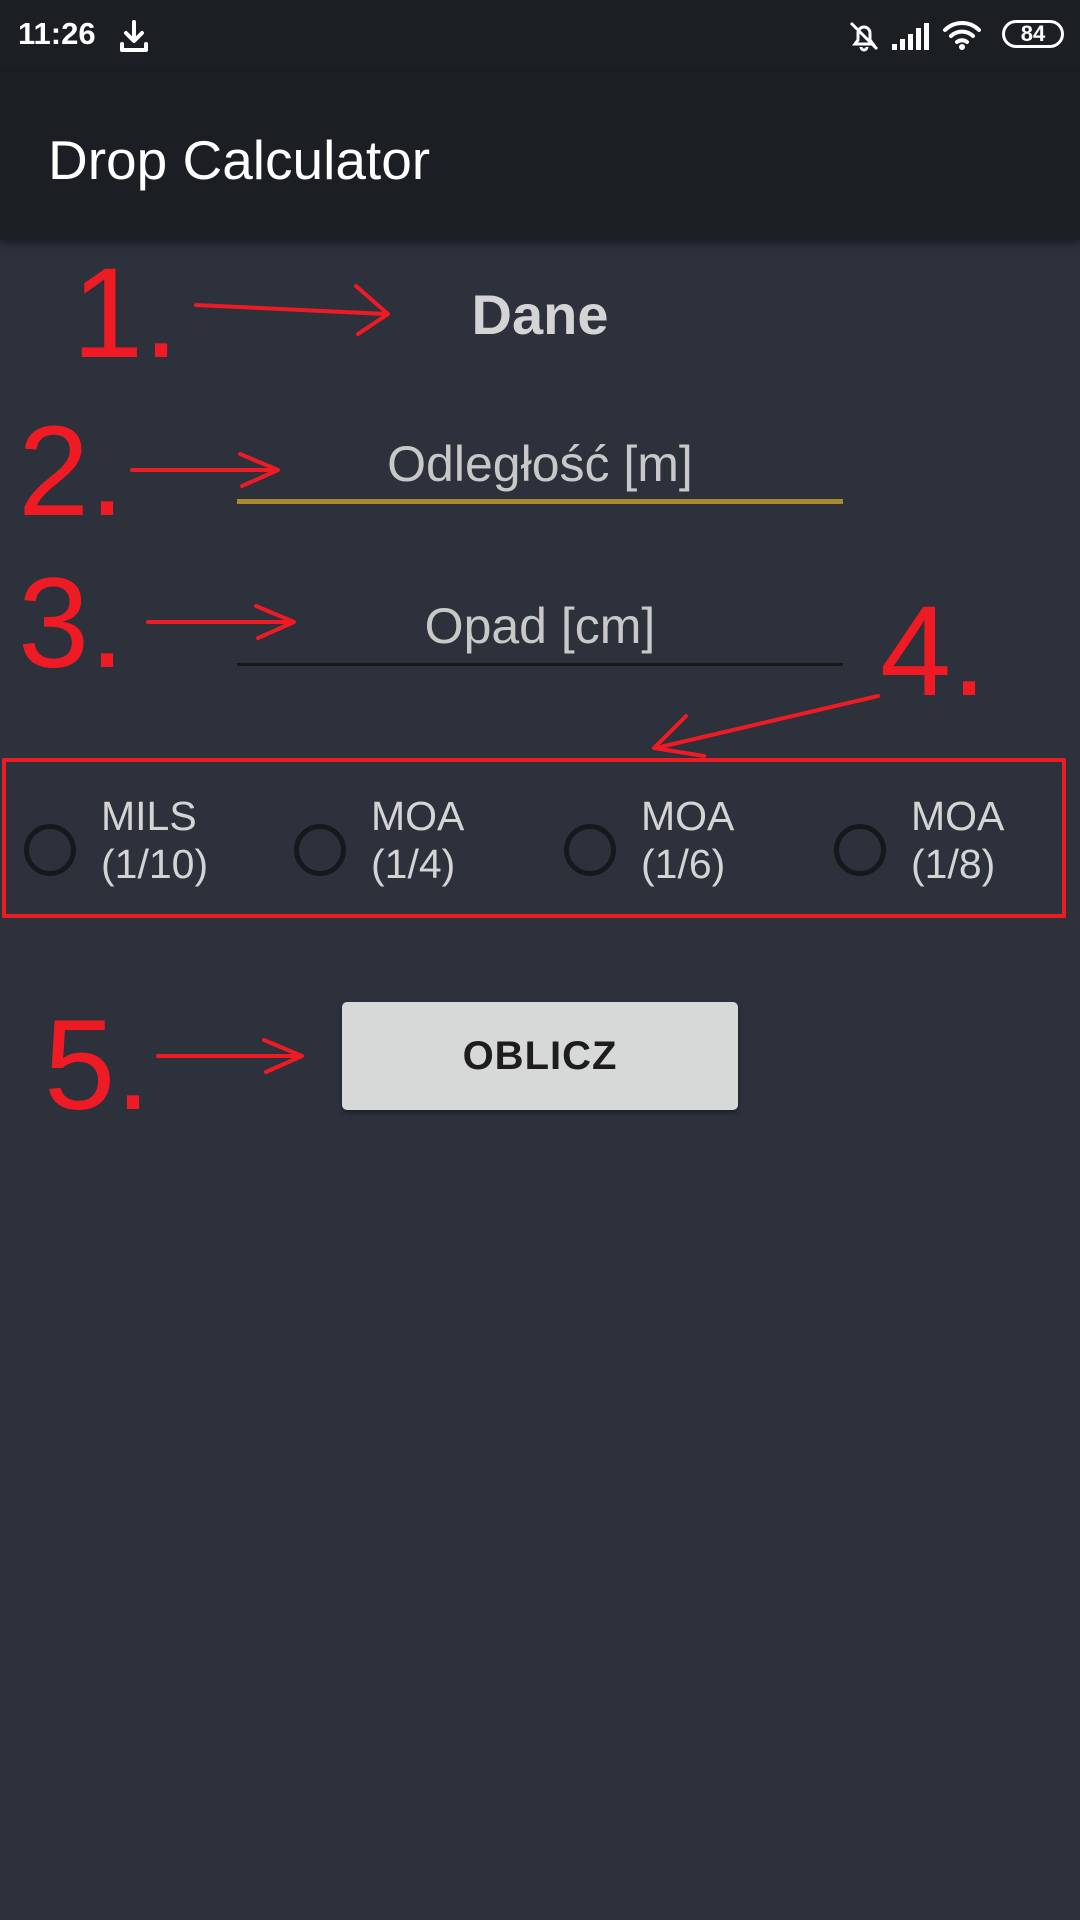 This screenshot has height=1920, width=1080. What do you see at coordinates (418, 840) in the screenshot?
I see `radio-label: MOA (1/4)` at bounding box center [418, 840].